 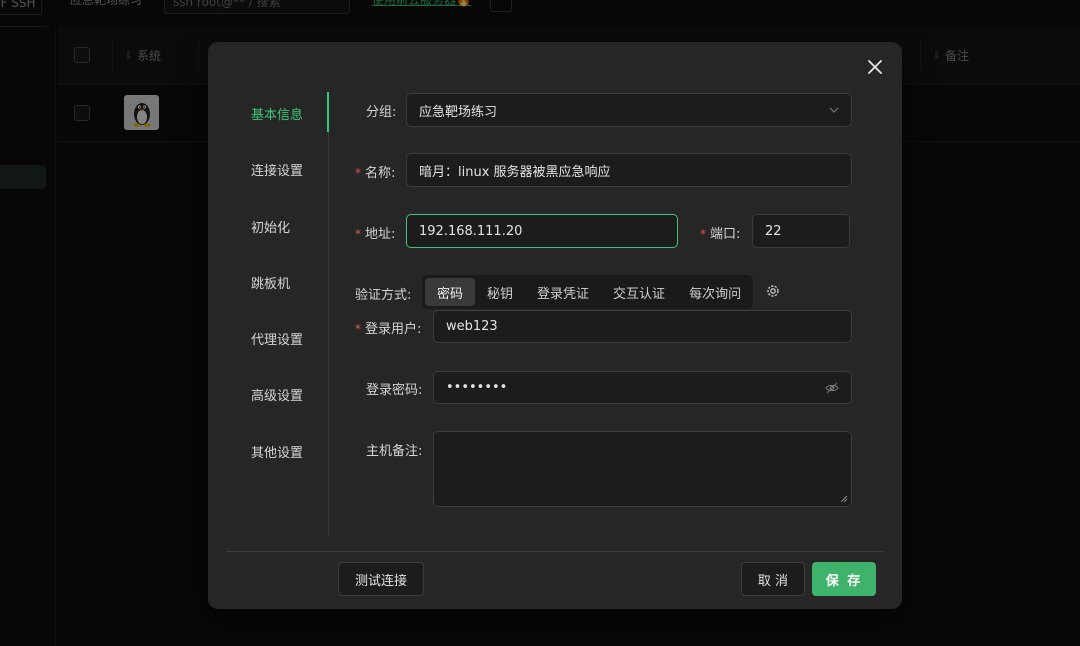 I want to click on nav-item-basic: 基本信息, so click(x=277, y=113).